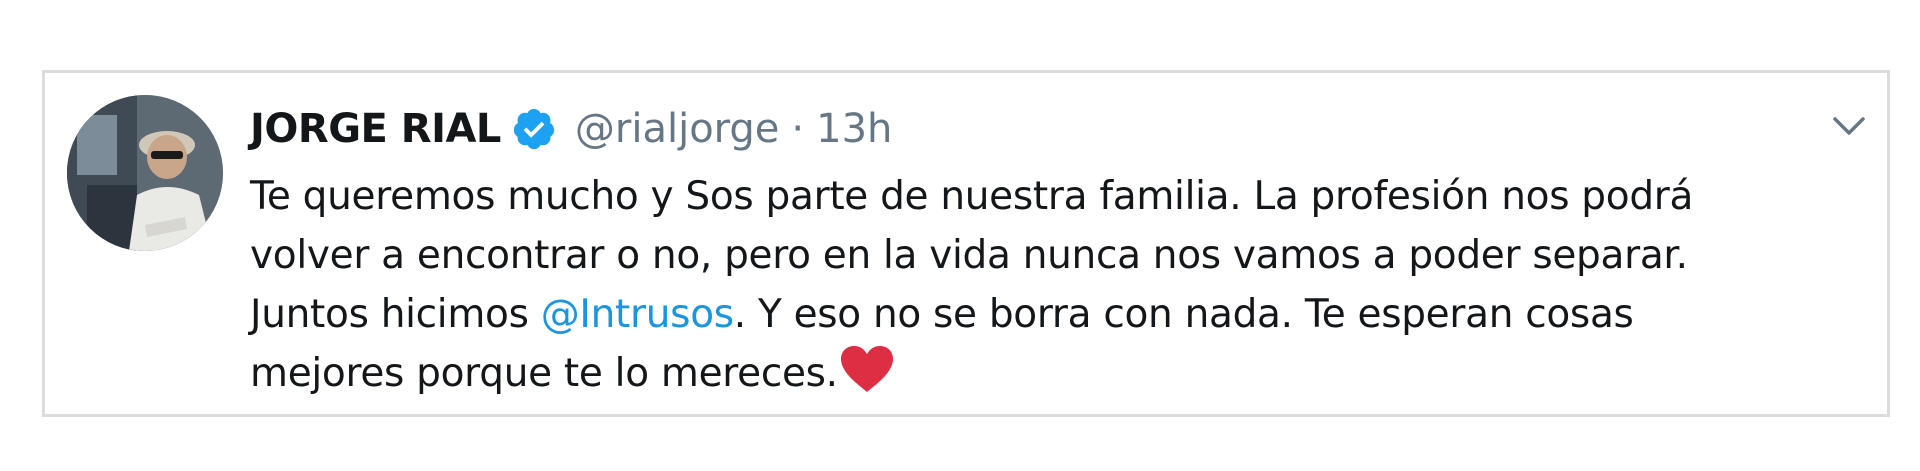 This screenshot has height=471, width=1920. Describe the element at coordinates (854, 129) in the screenshot. I see `timestamp: 13h` at that location.